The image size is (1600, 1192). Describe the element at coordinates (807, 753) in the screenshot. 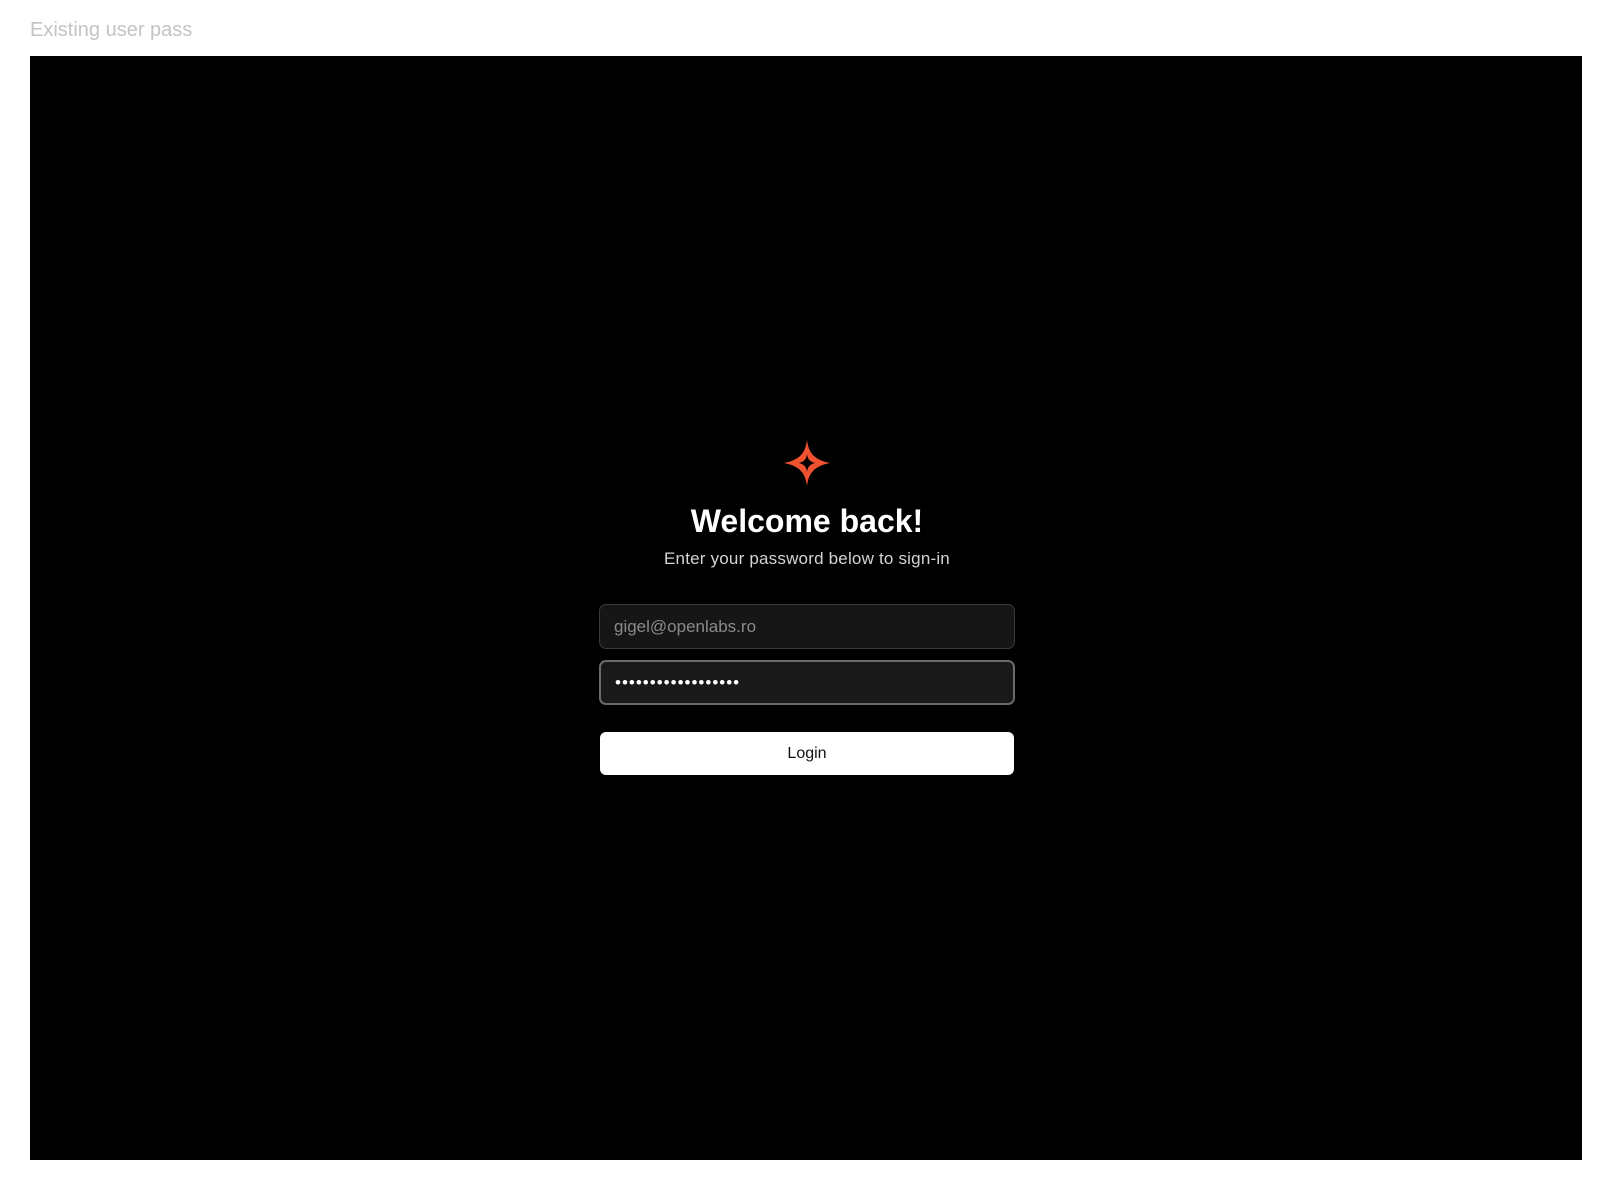

I see `login-button: Login` at that location.